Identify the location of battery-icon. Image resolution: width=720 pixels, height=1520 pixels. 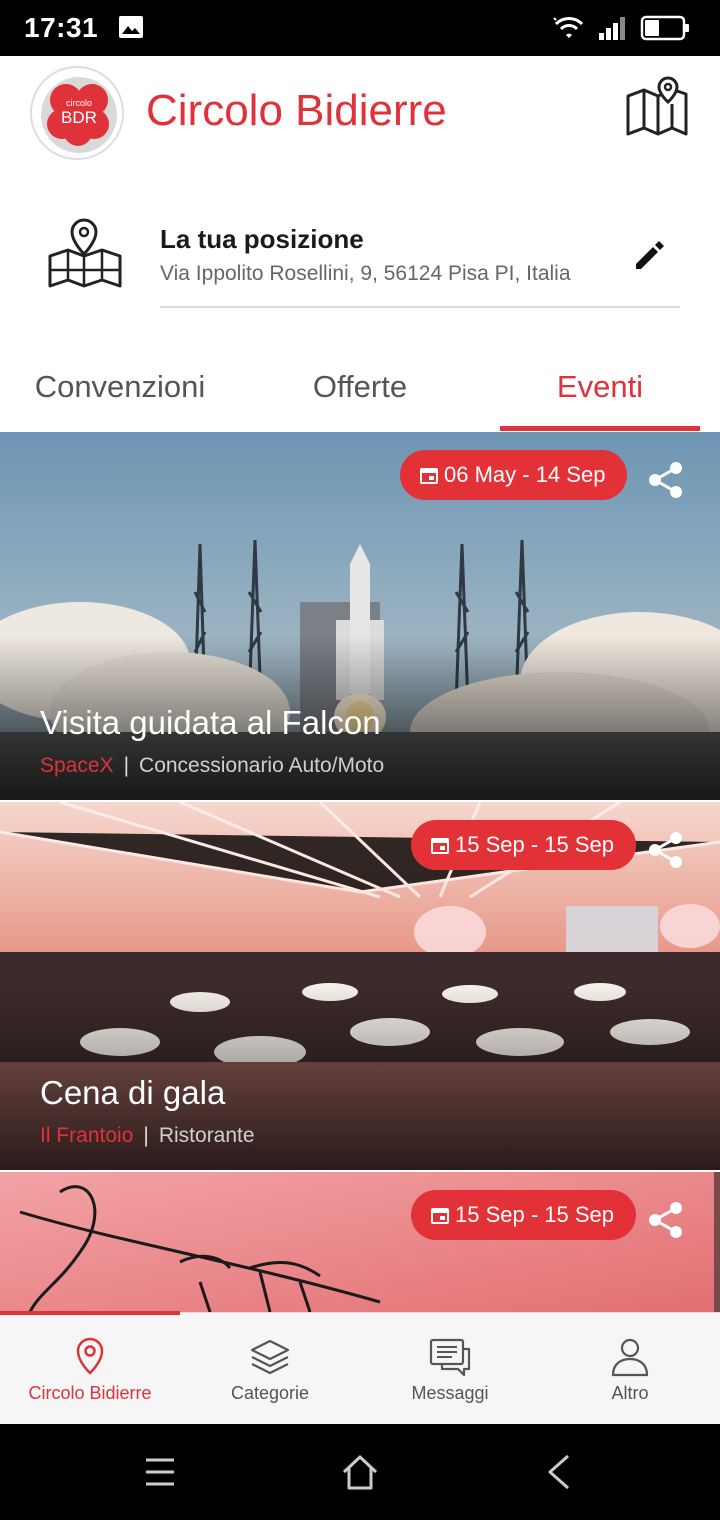
(664, 28).